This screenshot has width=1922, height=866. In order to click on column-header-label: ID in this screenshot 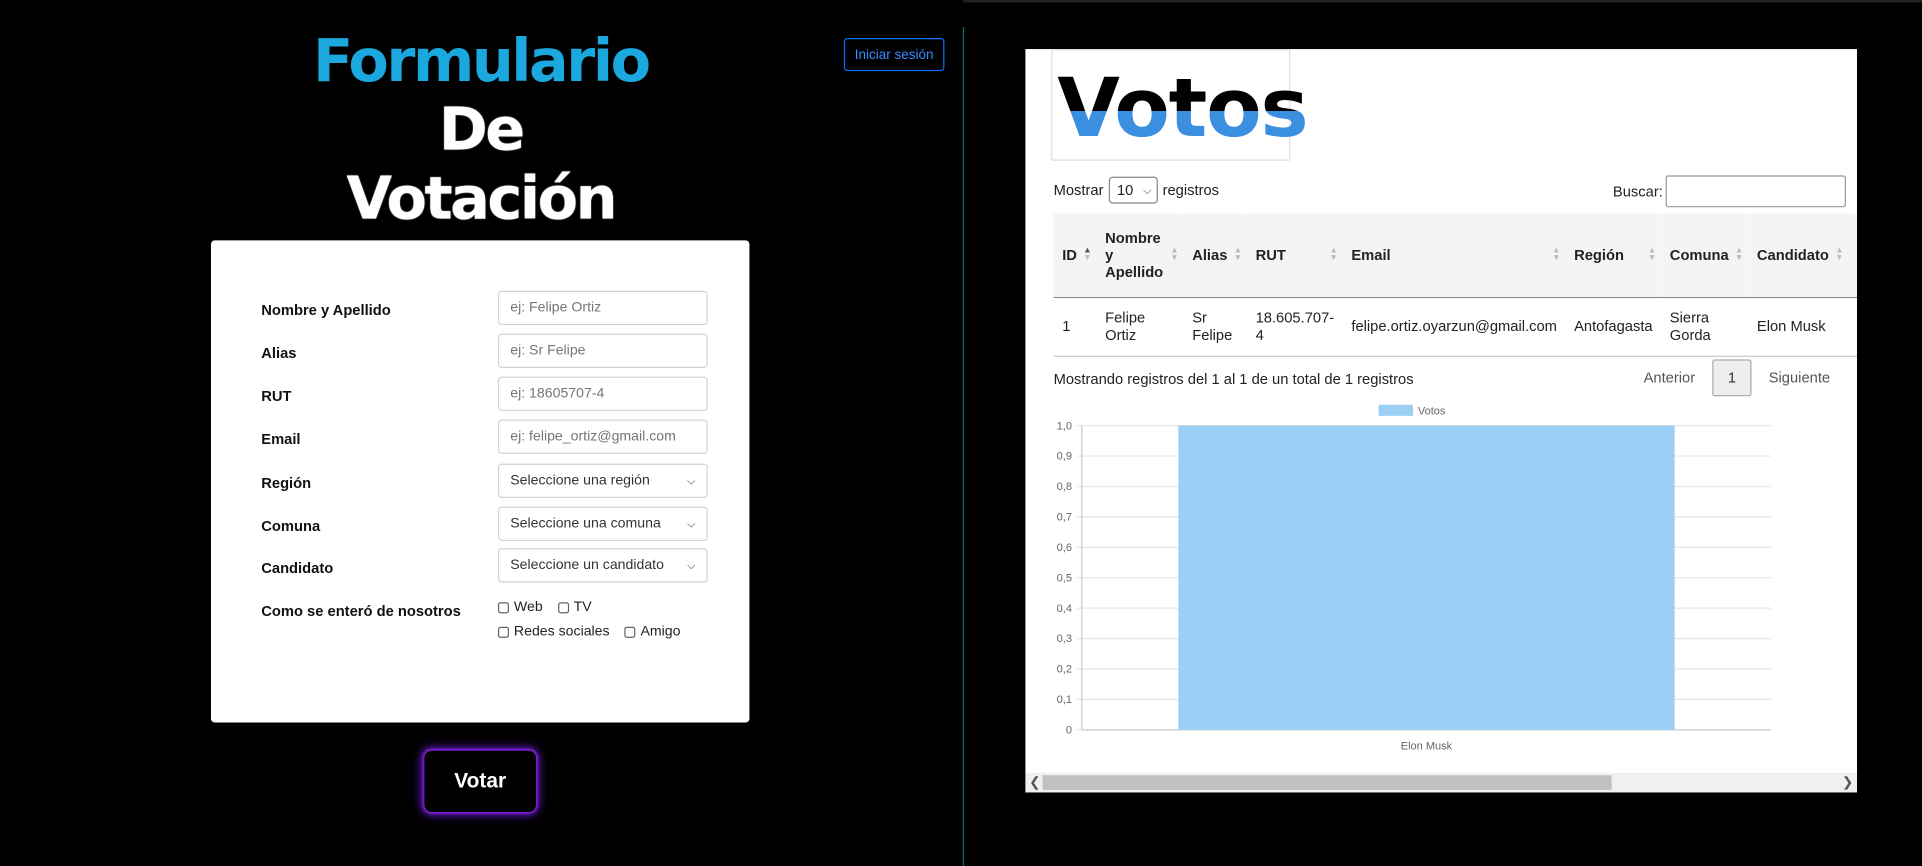, I will do `click(1069, 255)`.